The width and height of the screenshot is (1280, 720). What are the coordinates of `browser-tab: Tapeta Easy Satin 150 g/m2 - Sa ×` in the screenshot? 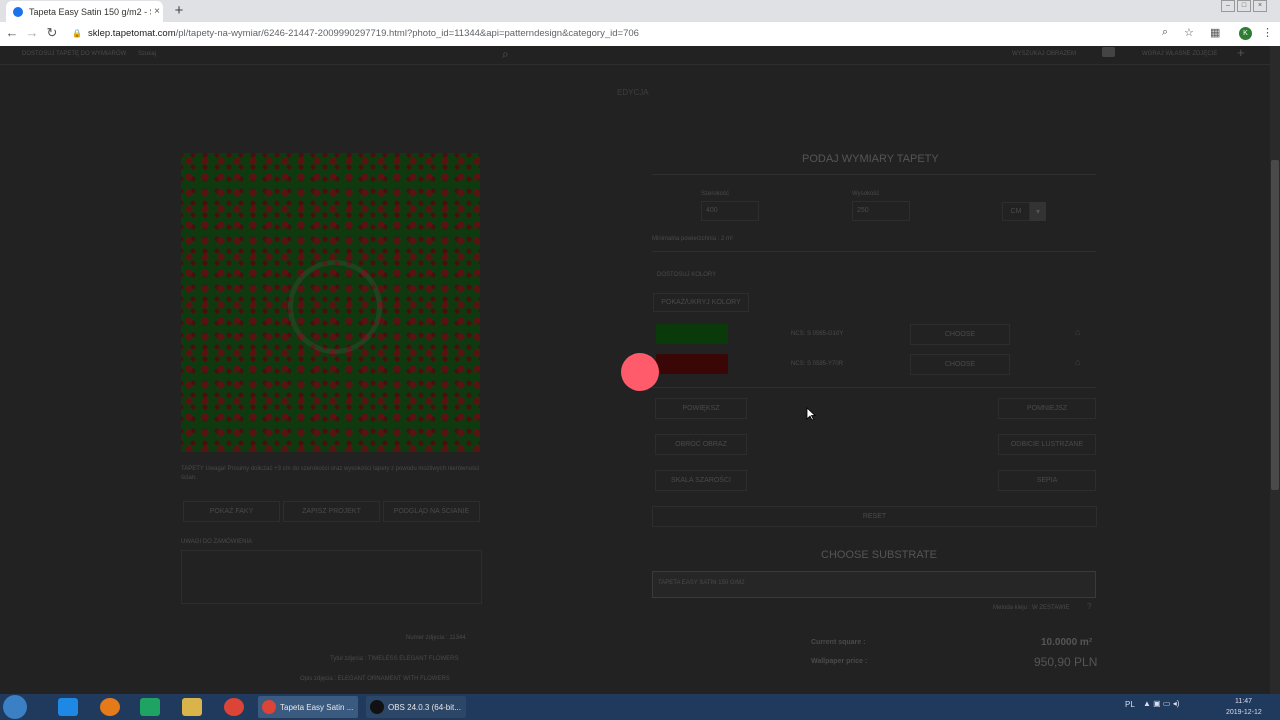 It's located at (84, 11).